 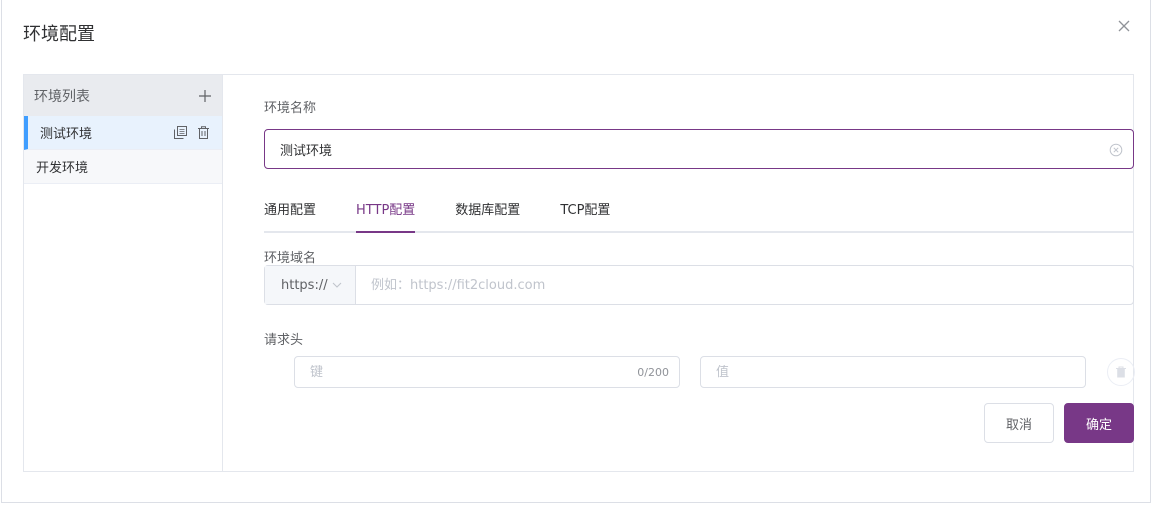 What do you see at coordinates (687, 149) in the screenshot?
I see `environment-name-input` at bounding box center [687, 149].